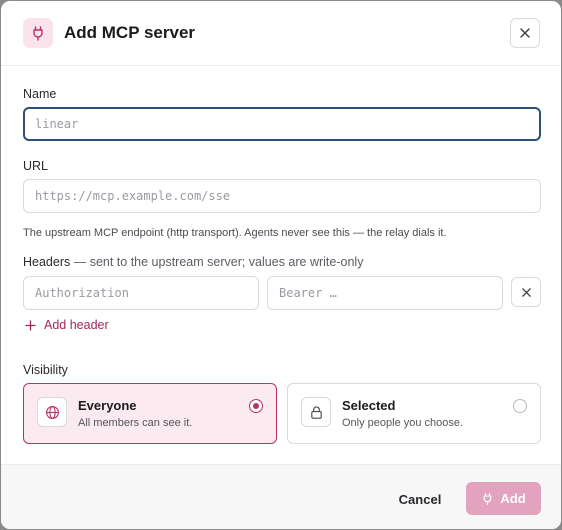 The image size is (562, 530). I want to click on globe-icon, so click(52, 412).